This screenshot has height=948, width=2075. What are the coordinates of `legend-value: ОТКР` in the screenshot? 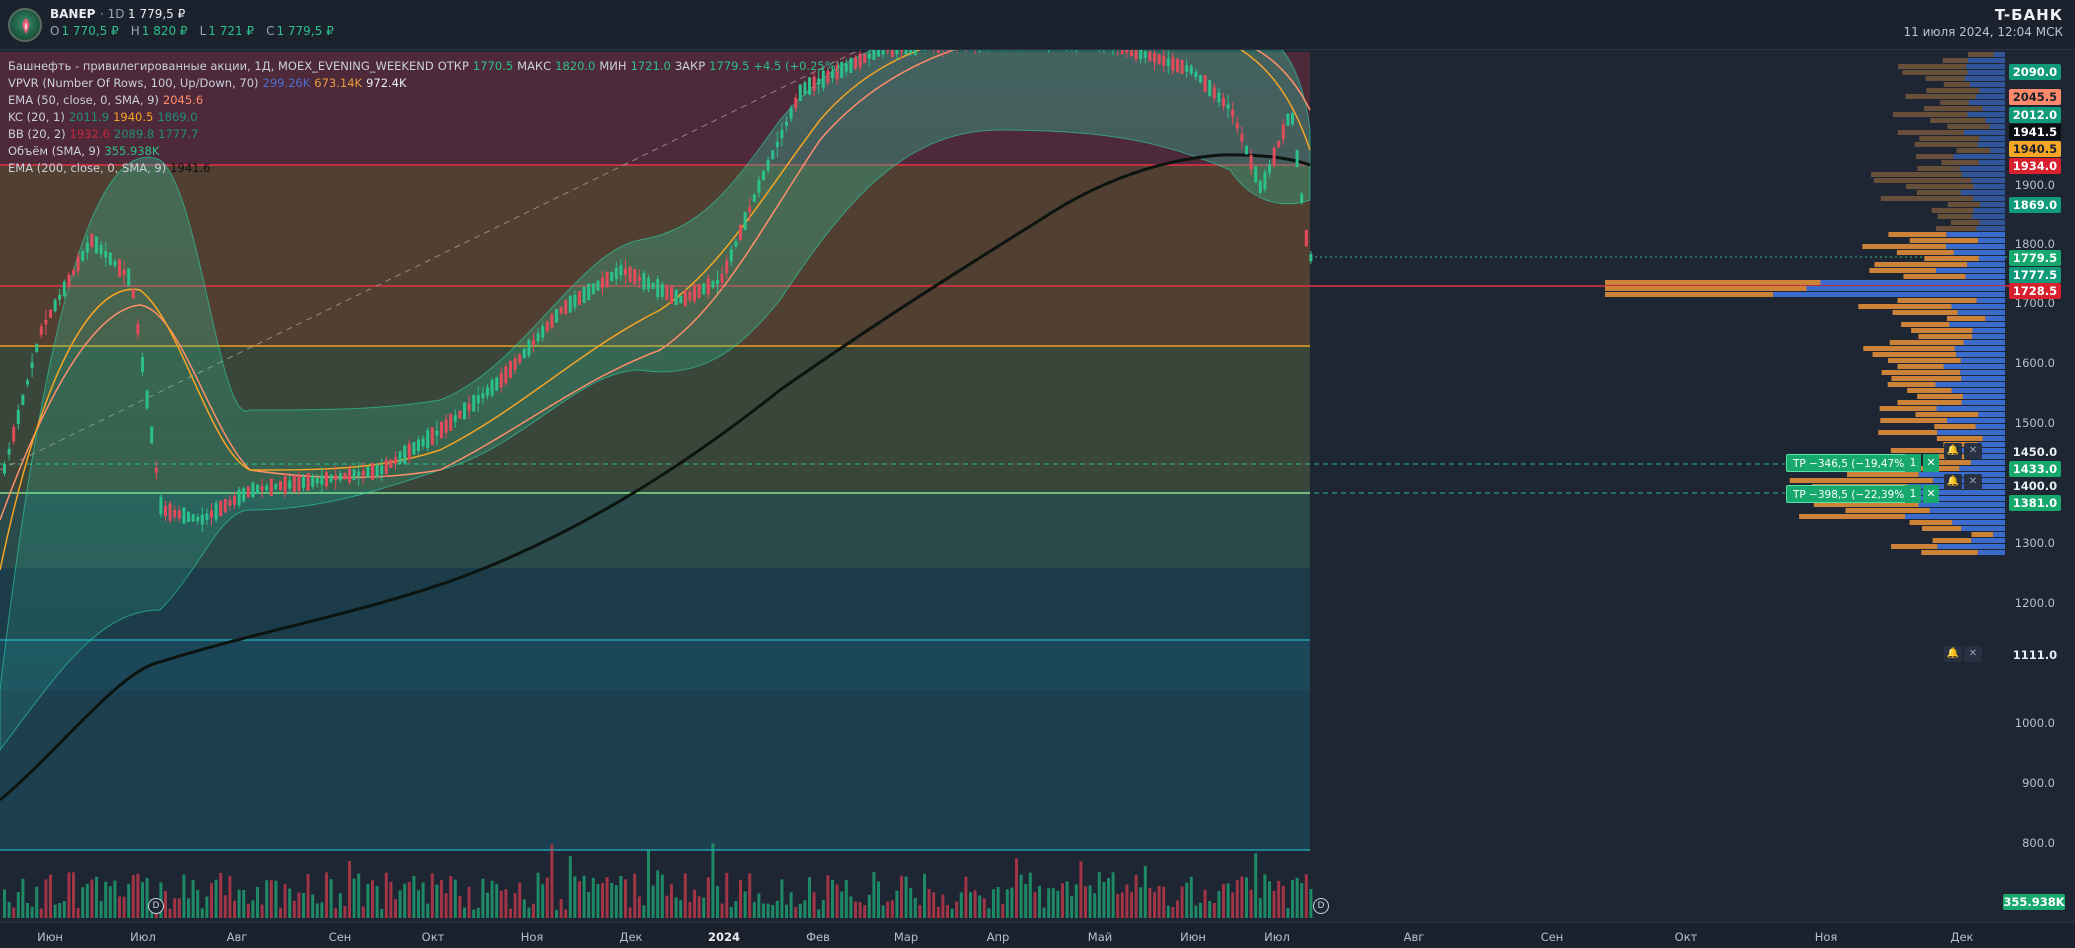 It's located at (453, 66).